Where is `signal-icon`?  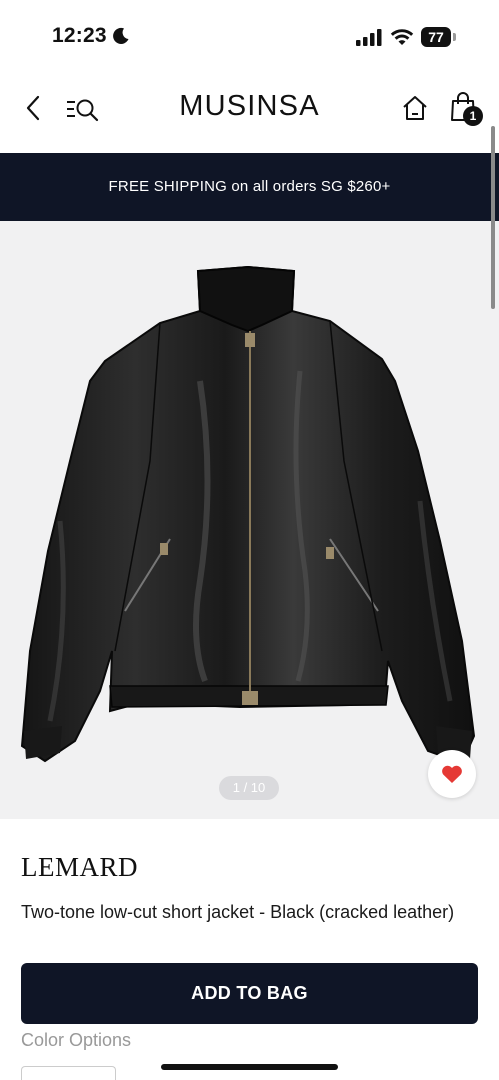 signal-icon is located at coordinates (369, 37).